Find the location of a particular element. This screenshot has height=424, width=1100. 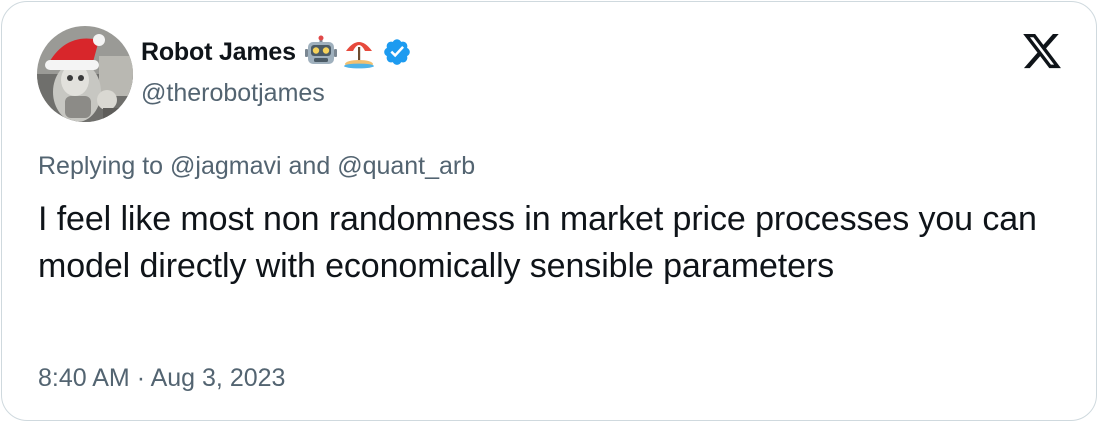

avatar is located at coordinates (85, 74).